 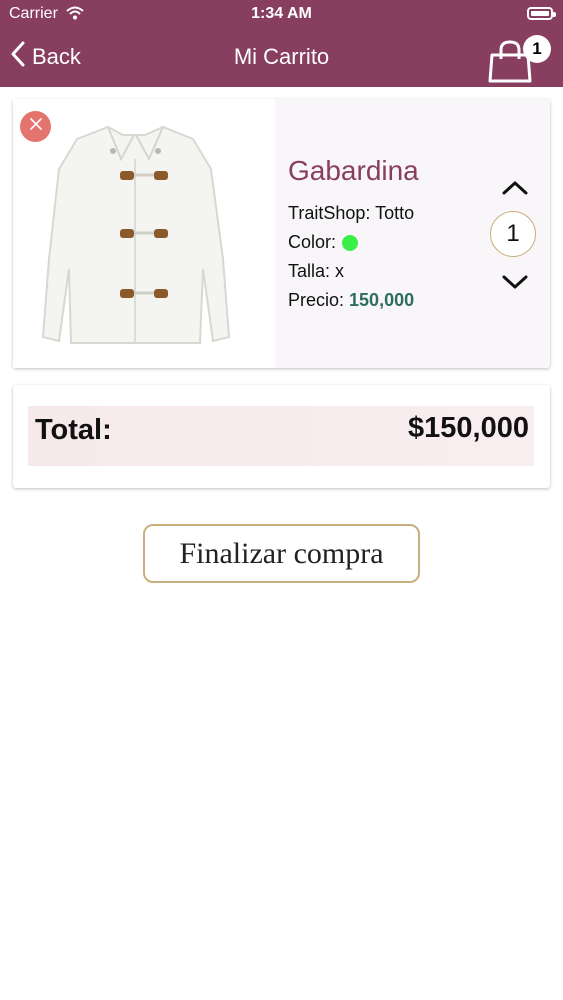 What do you see at coordinates (281, 553) in the screenshot?
I see `checkout-button: Finalizar compra` at bounding box center [281, 553].